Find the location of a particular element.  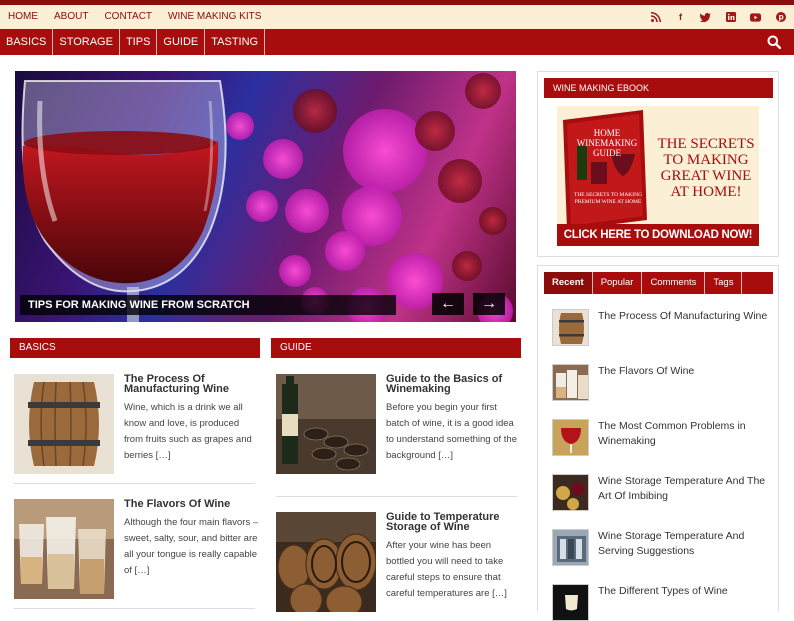

top-nav-contact: CONTACT is located at coordinates (128, 17).